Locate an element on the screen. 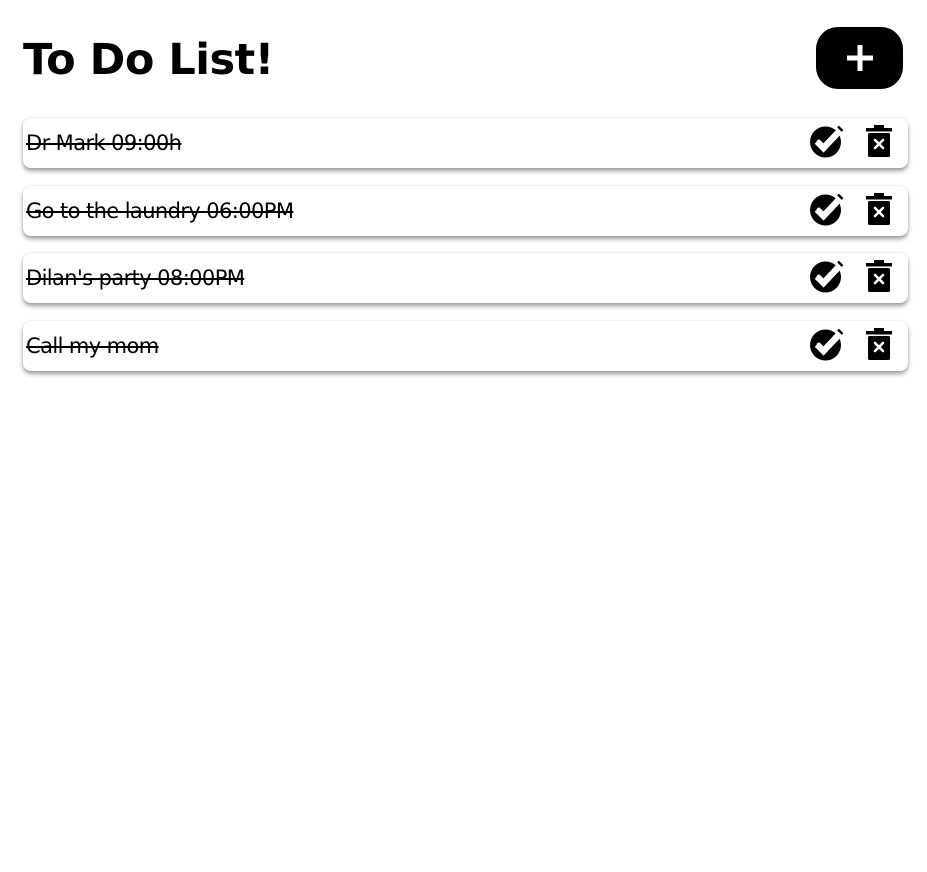 The width and height of the screenshot is (927, 872). todo-text: Dilan's party 08:00PM is located at coordinates (135, 278).